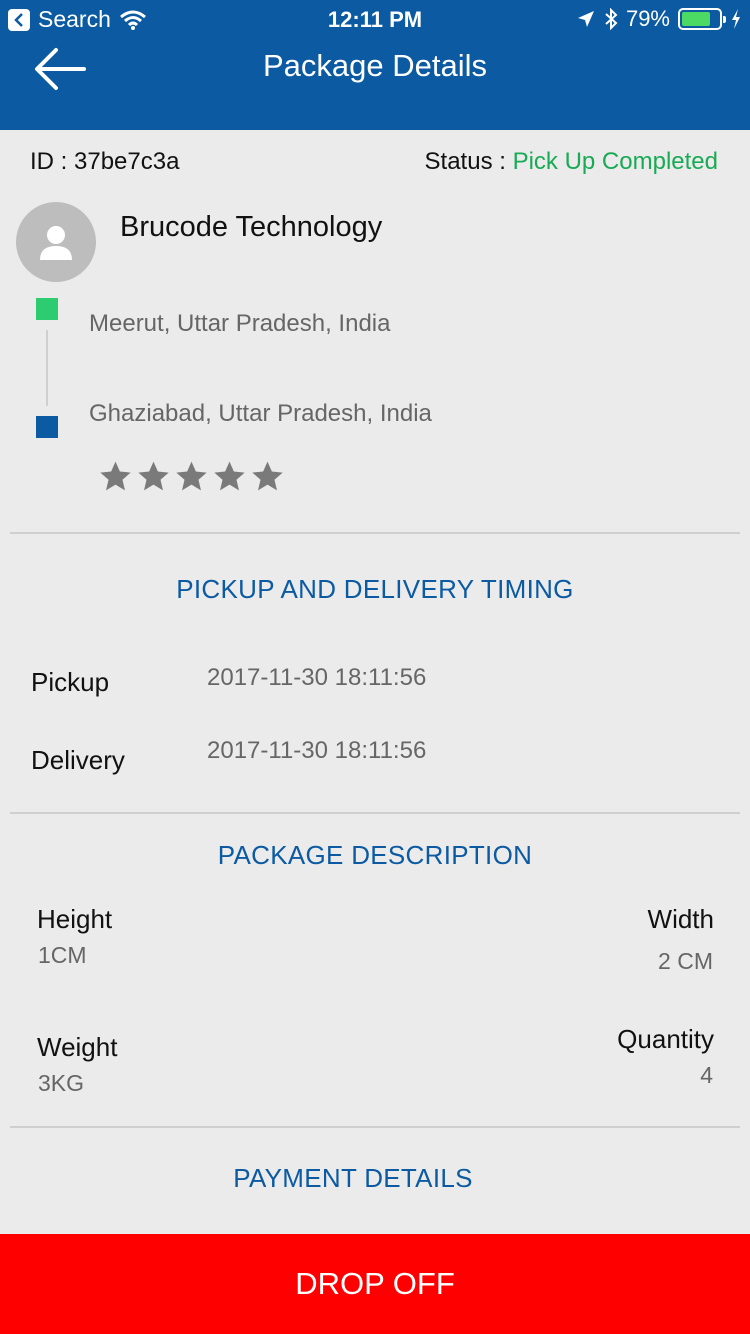 The image size is (750, 1334). Describe the element at coordinates (736, 19) in the screenshot. I see `charging-icon` at that location.